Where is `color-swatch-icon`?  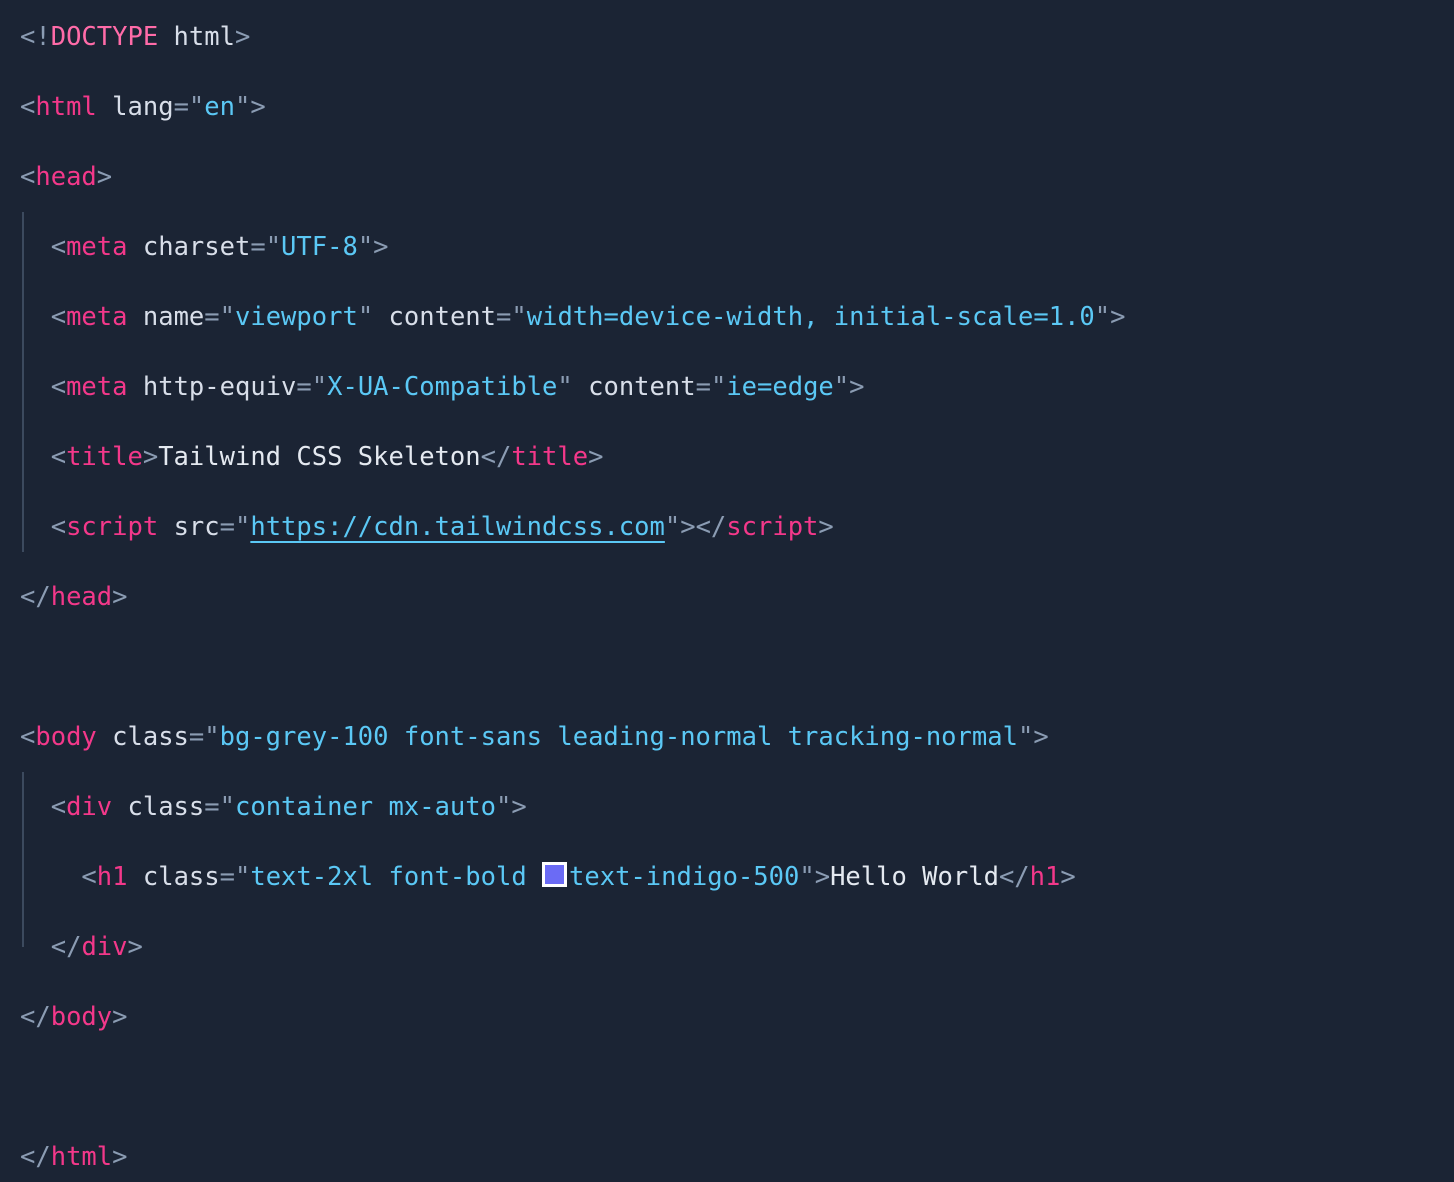
color-swatch-icon is located at coordinates (555, 874).